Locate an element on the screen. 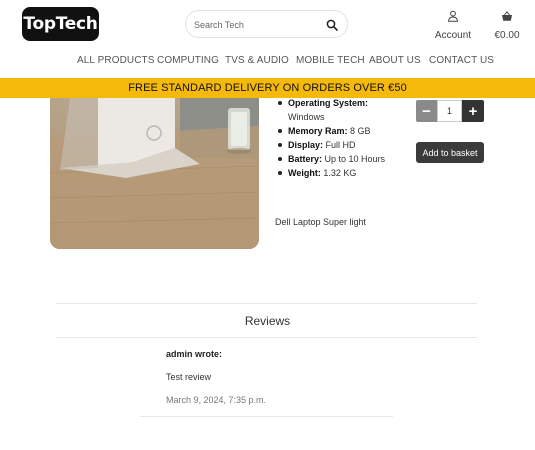 Image resolution: width=535 pixels, height=450 pixels. spec-weight: Weight: 1.32 KG is located at coordinates (336, 173).